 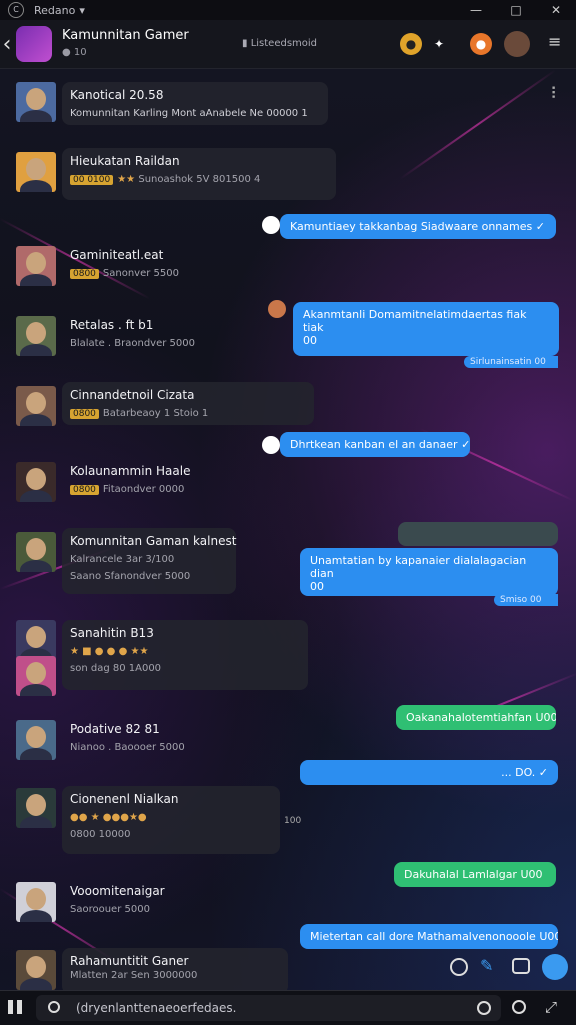 What do you see at coordinates (556, 10) in the screenshot?
I see `close-button: ✕` at bounding box center [556, 10].